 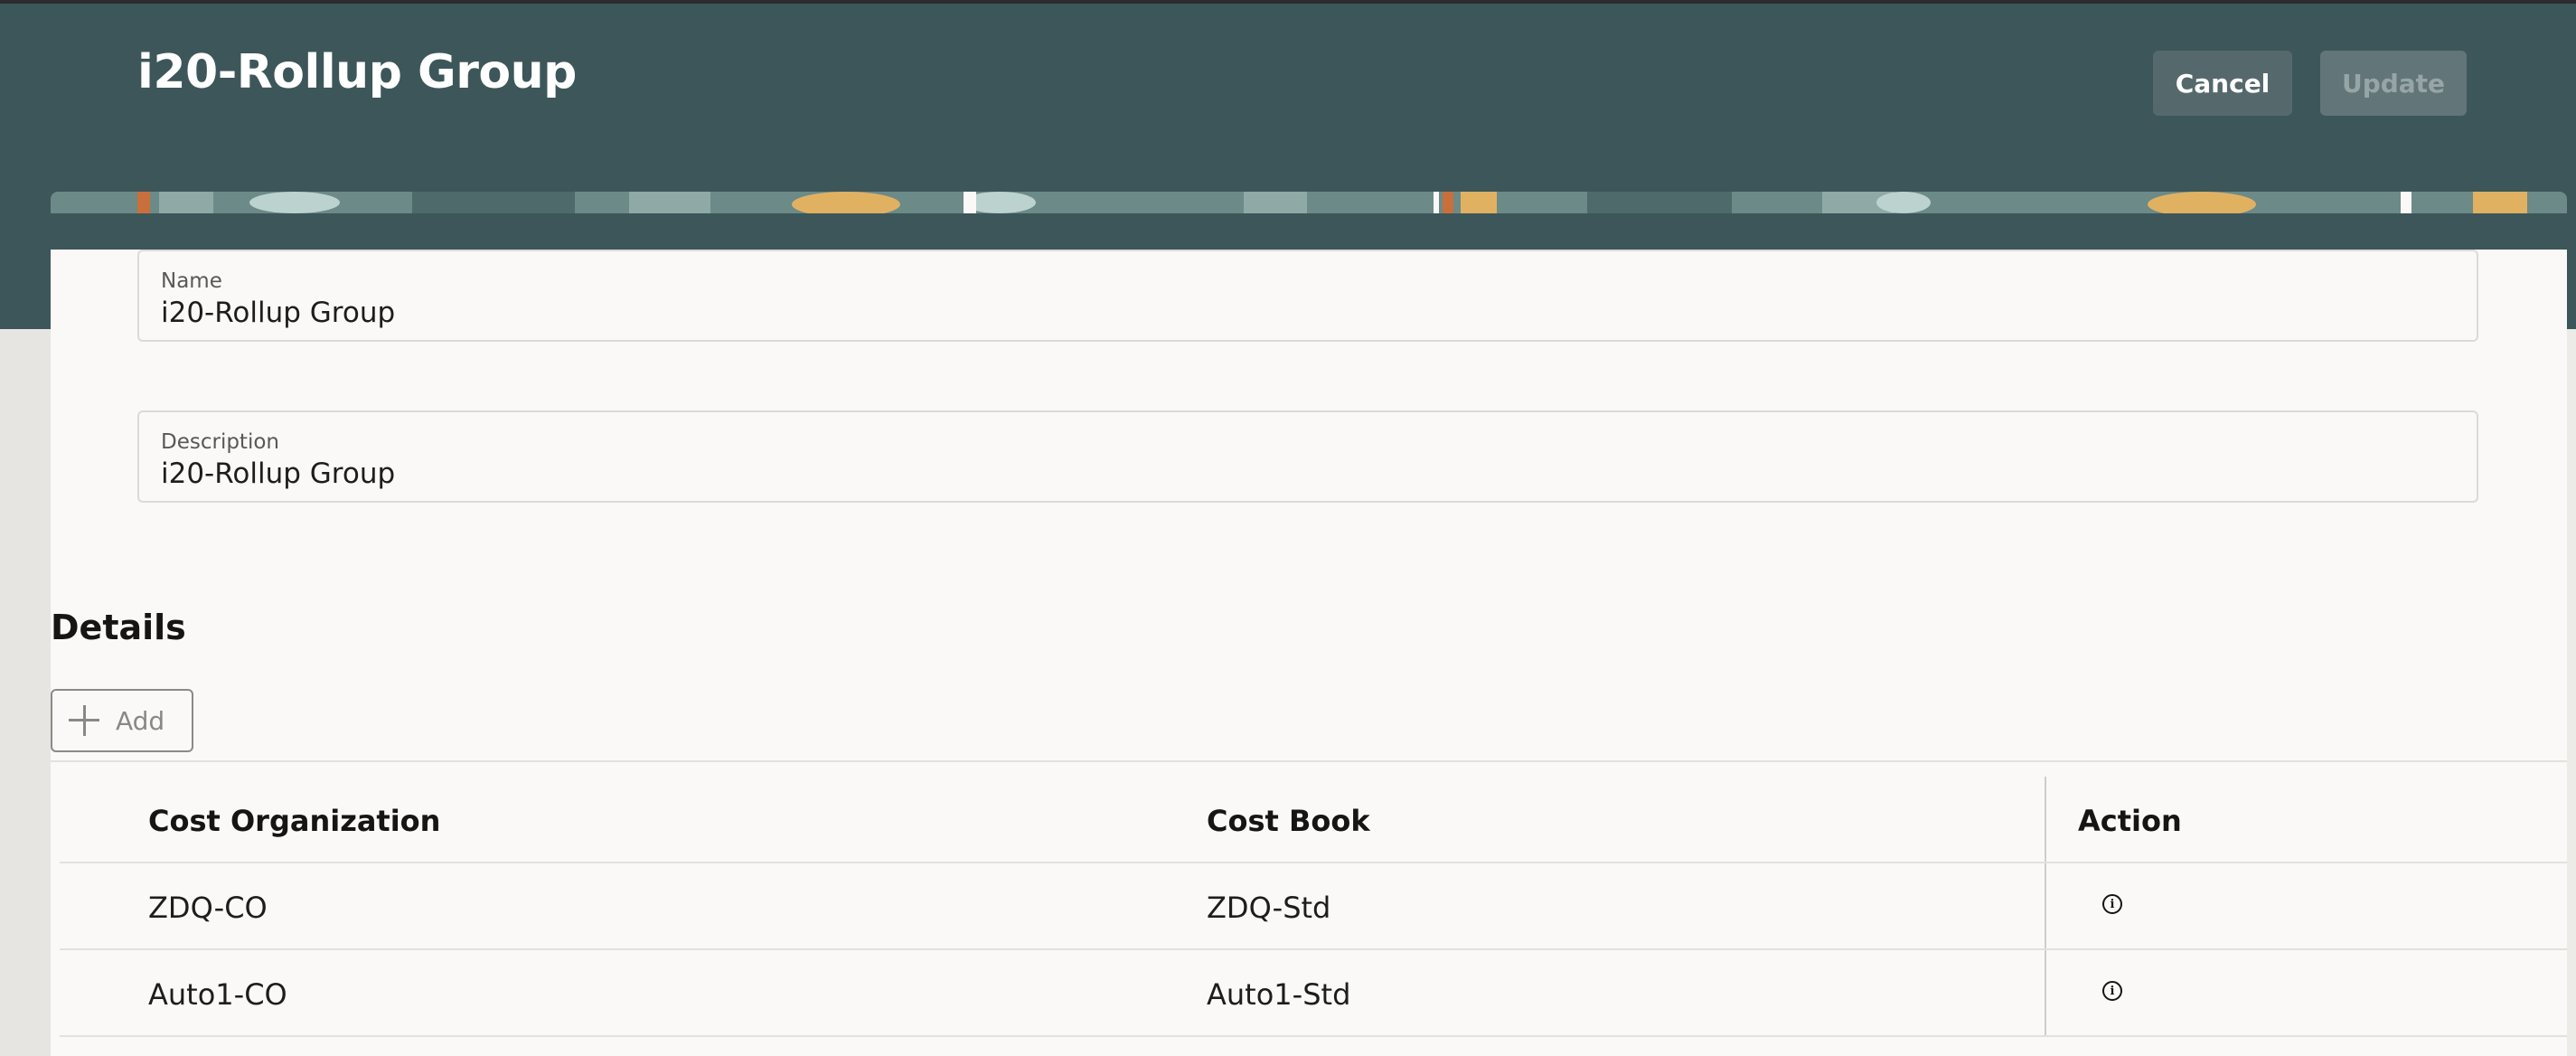 What do you see at coordinates (2130, 821) in the screenshot?
I see `column-header-action: Action` at bounding box center [2130, 821].